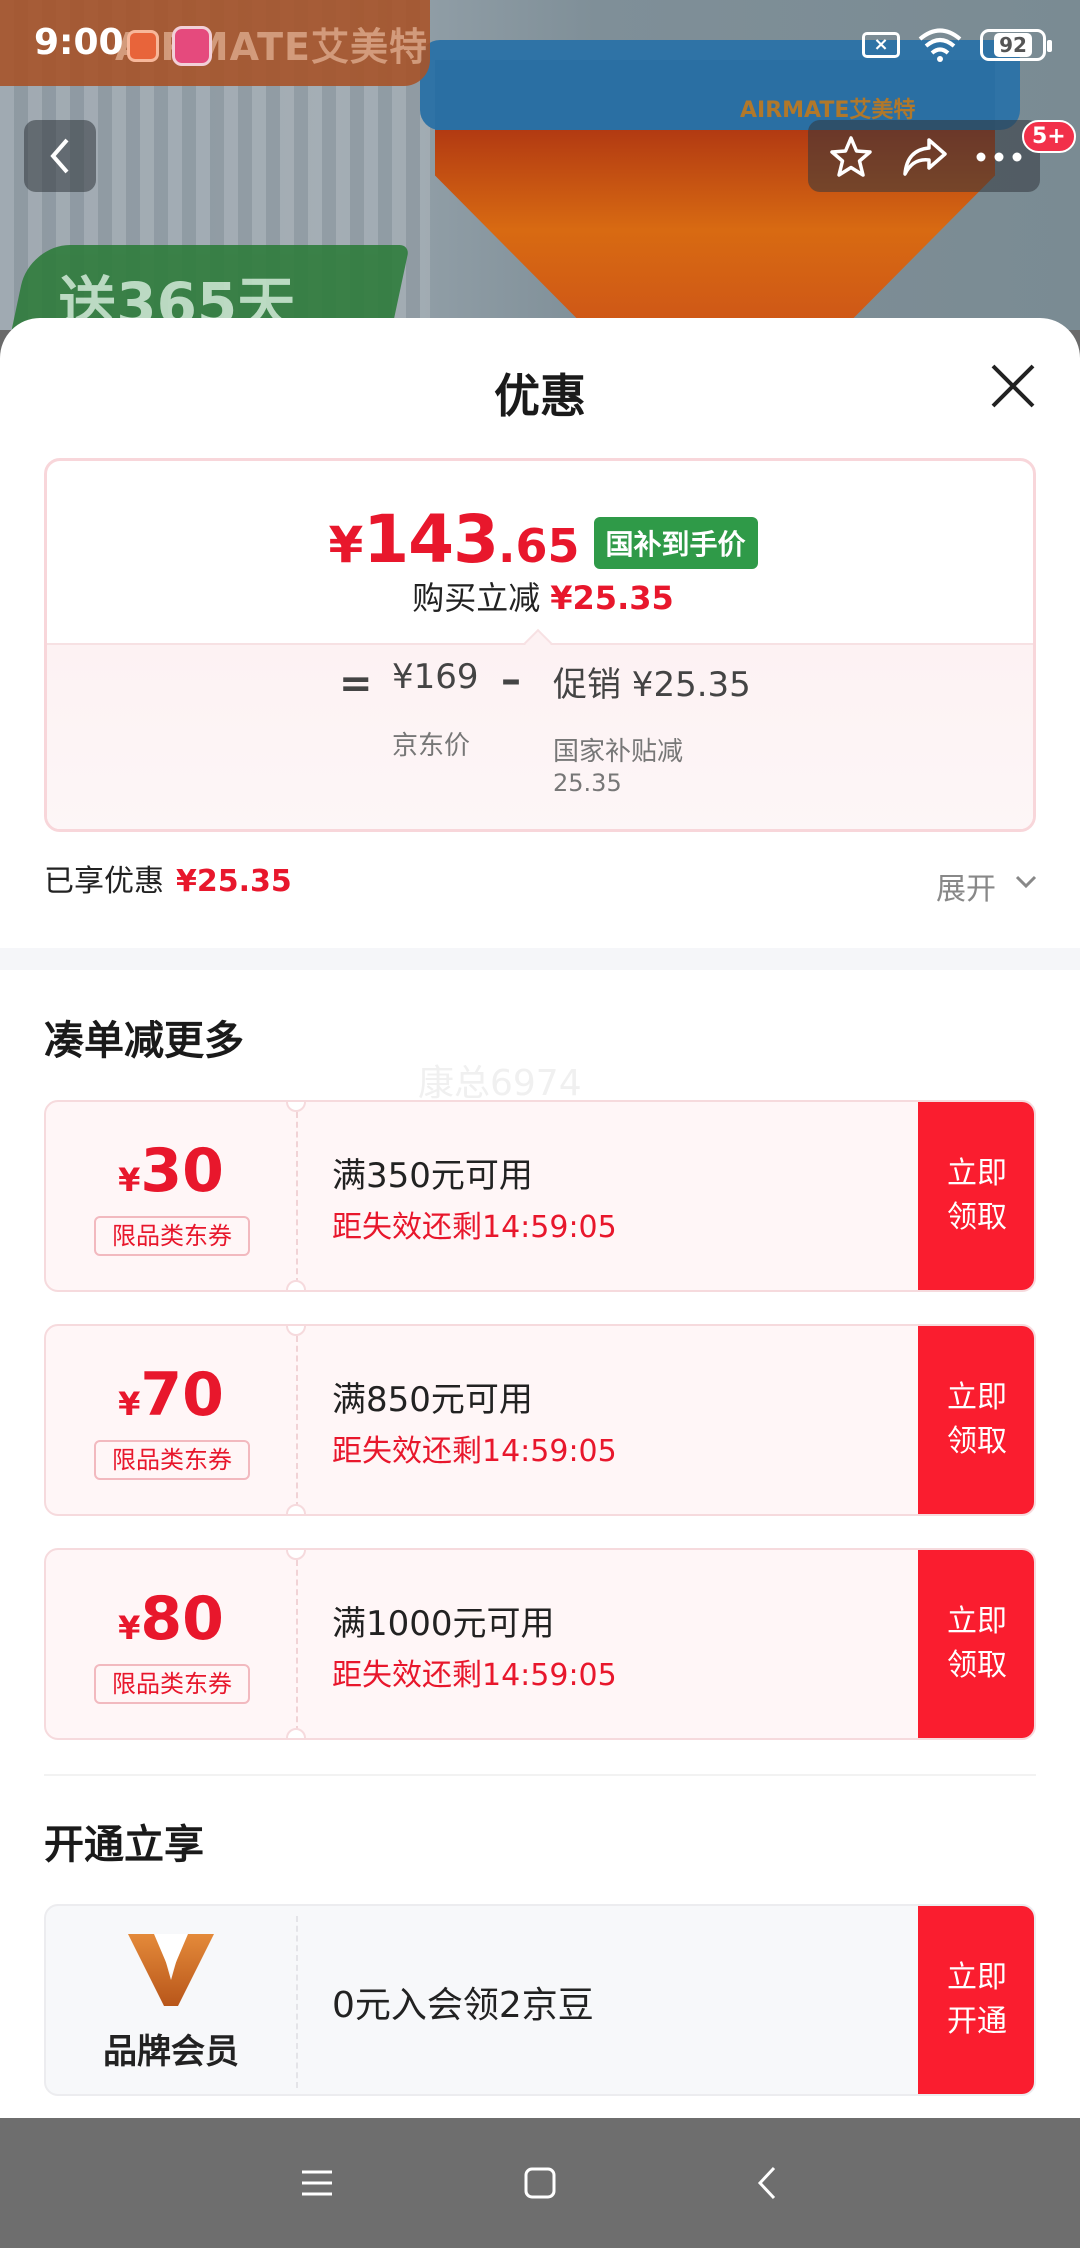 This screenshot has width=1080, height=2248. What do you see at coordinates (612, 598) in the screenshot?
I see `reduction-amount: ¥25.35` at bounding box center [612, 598].